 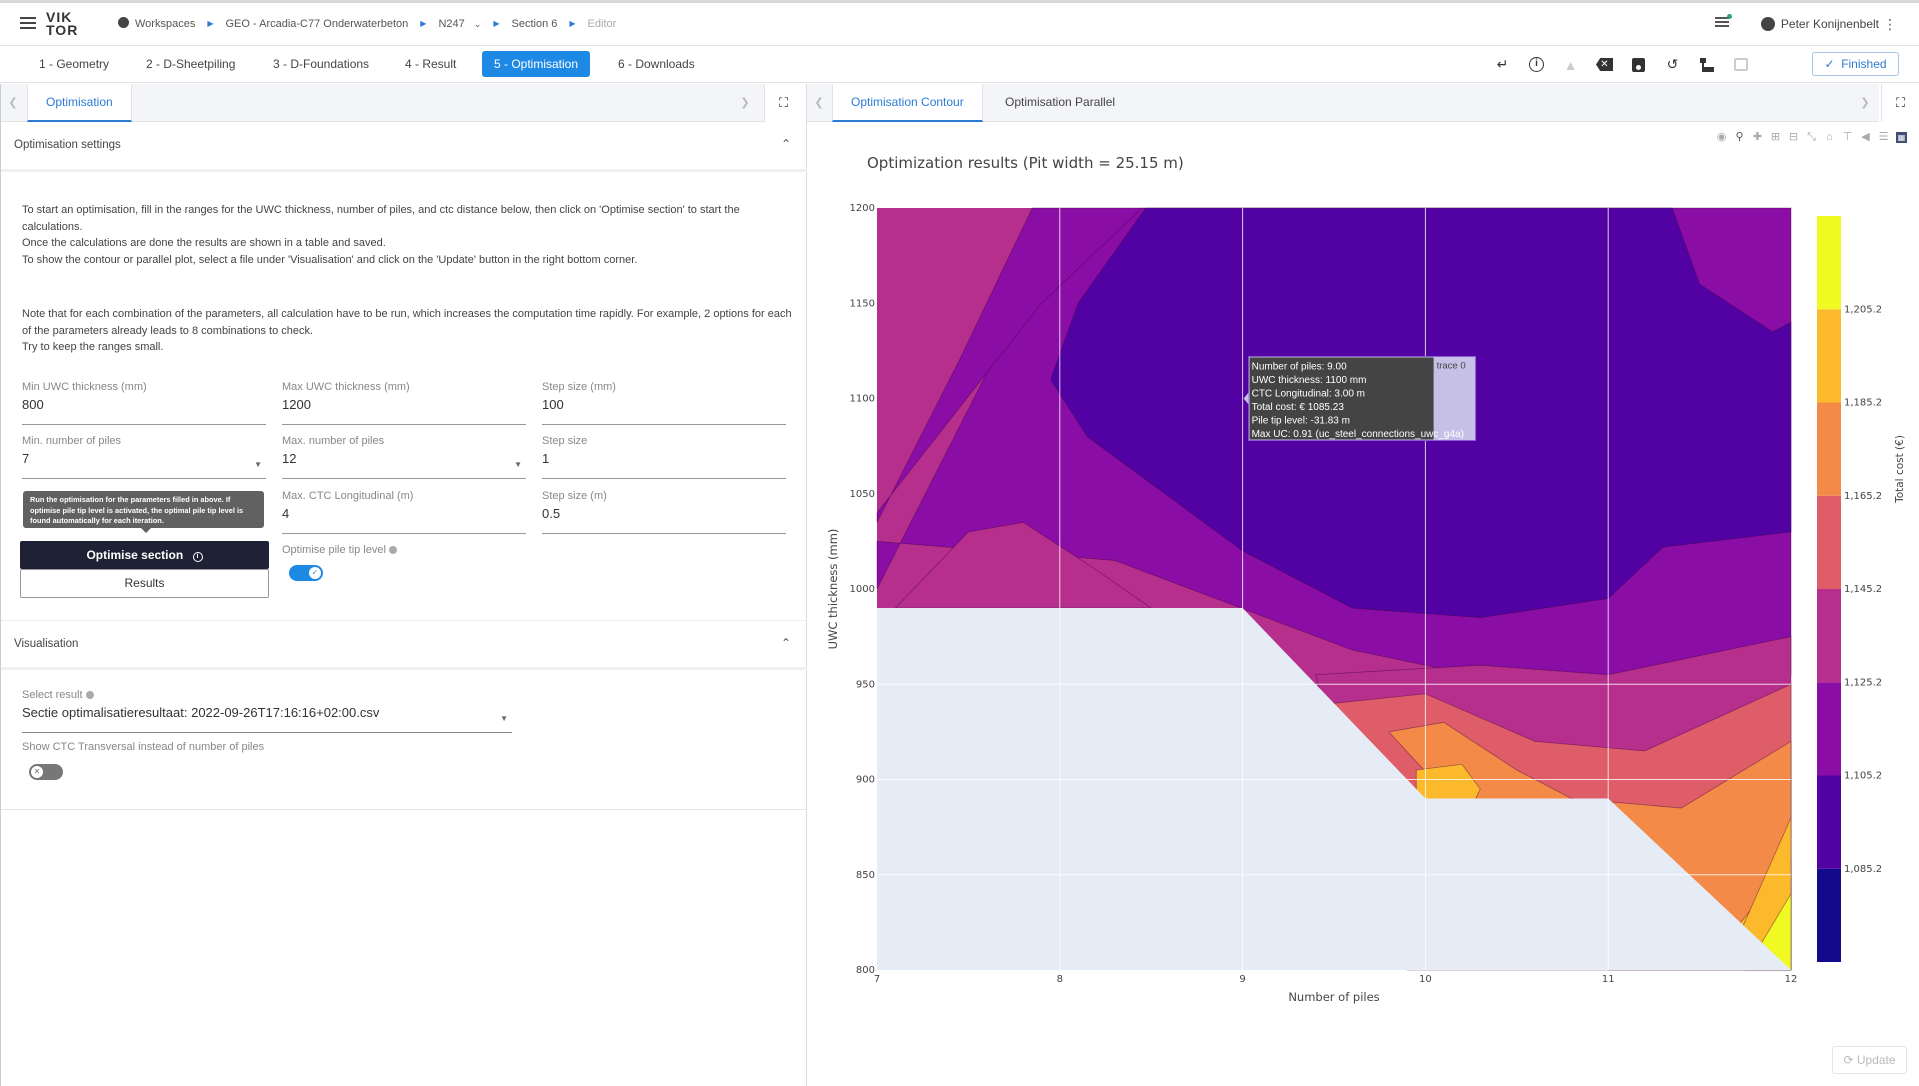 What do you see at coordinates (33, 404) in the screenshot?
I see `field-value: 800` at bounding box center [33, 404].